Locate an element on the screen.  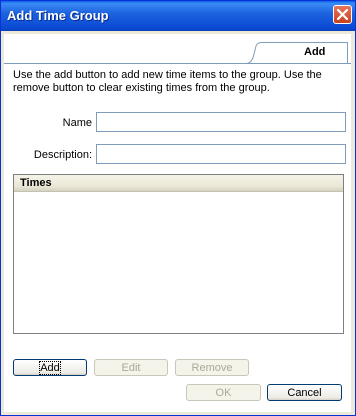
add-button-label: Add is located at coordinates (50, 367).